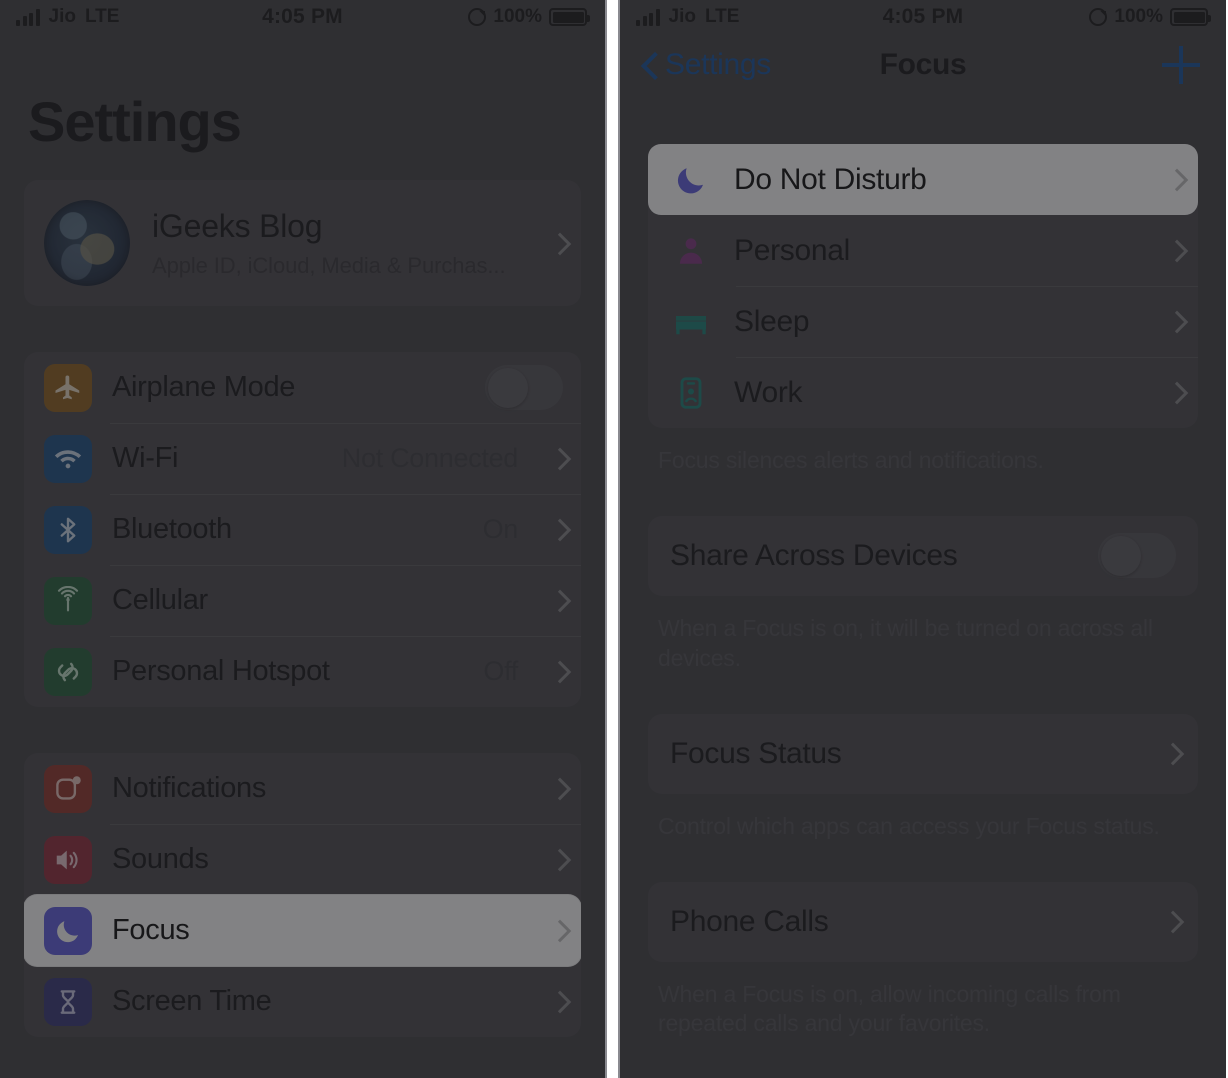  What do you see at coordinates (302, 930) in the screenshot?
I see `settings-row-focus: Focus` at bounding box center [302, 930].